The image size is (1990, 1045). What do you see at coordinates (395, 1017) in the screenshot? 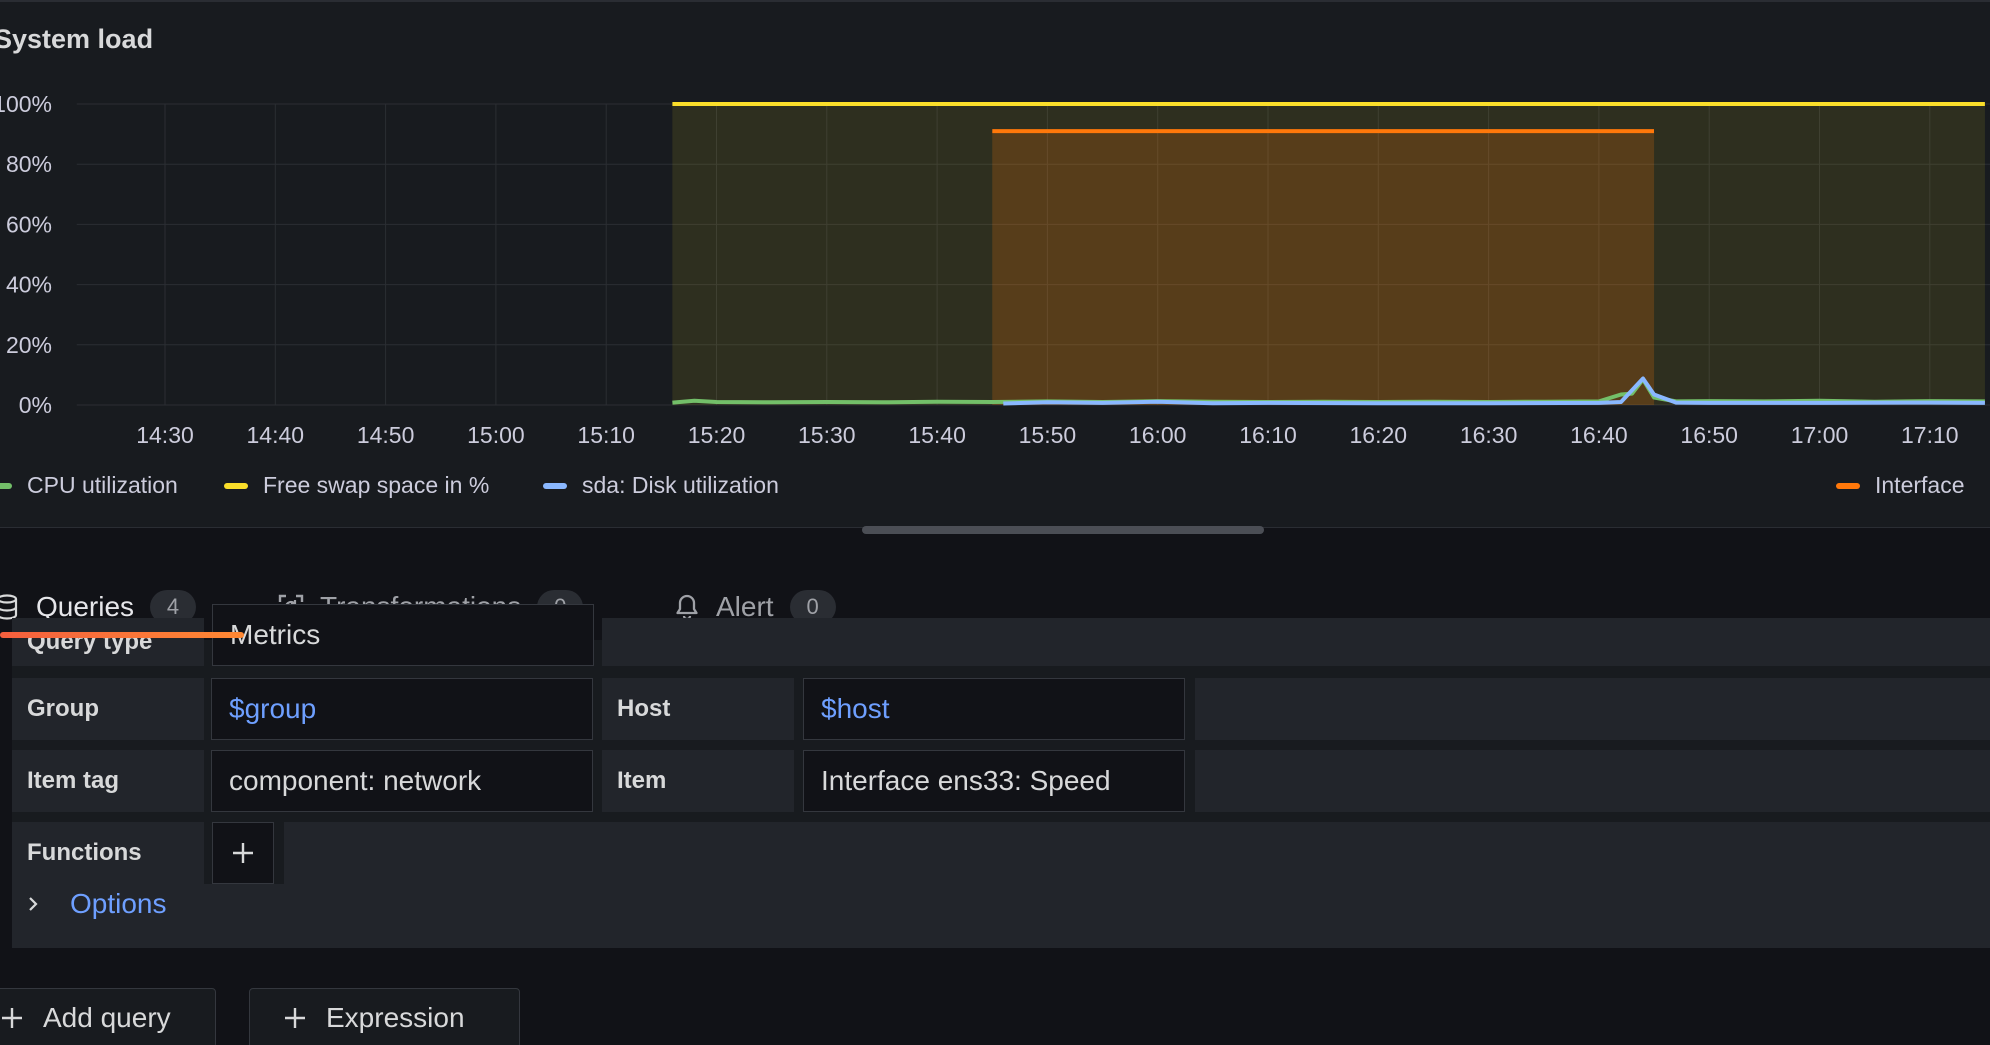
I see `expression-label: Expression` at bounding box center [395, 1017].